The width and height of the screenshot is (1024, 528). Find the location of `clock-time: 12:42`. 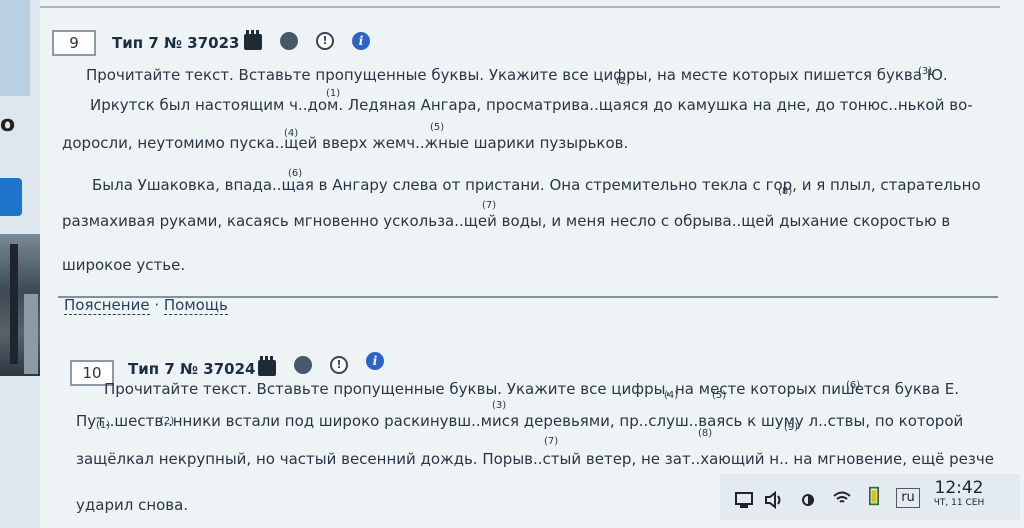

clock-time: 12:42 is located at coordinates (959, 488).